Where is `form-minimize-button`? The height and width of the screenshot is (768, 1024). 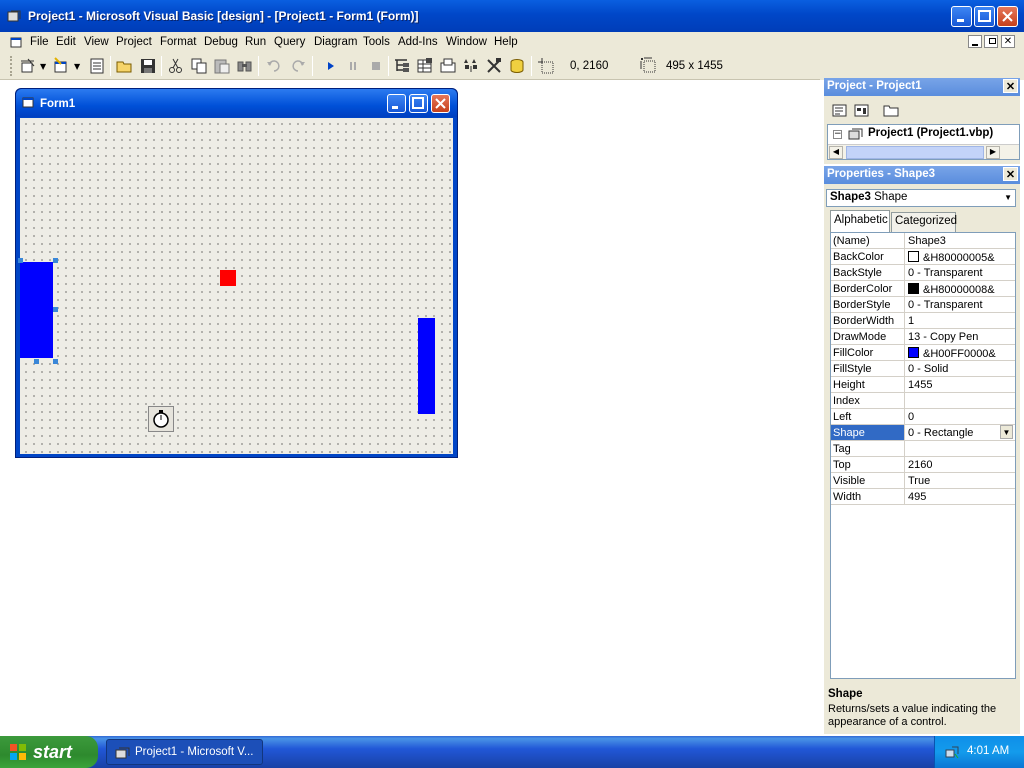 form-minimize-button is located at coordinates (396, 103).